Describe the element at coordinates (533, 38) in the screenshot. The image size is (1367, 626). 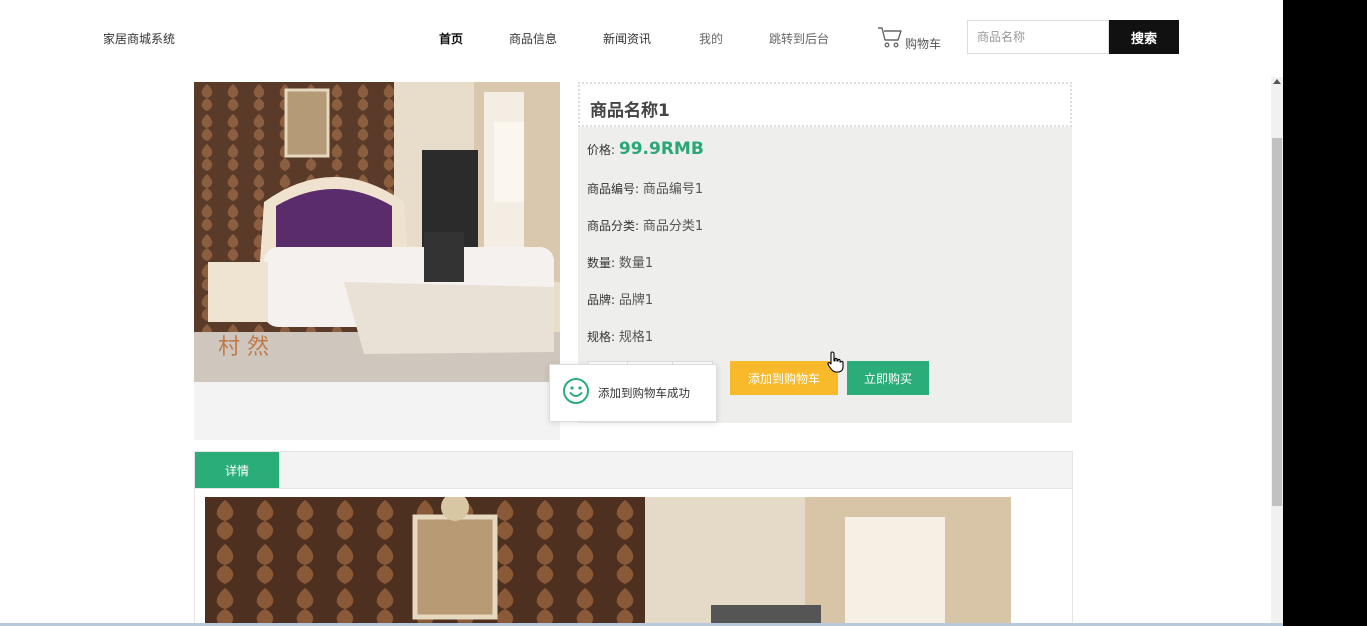
I see `nav-products: 商品信息` at that location.